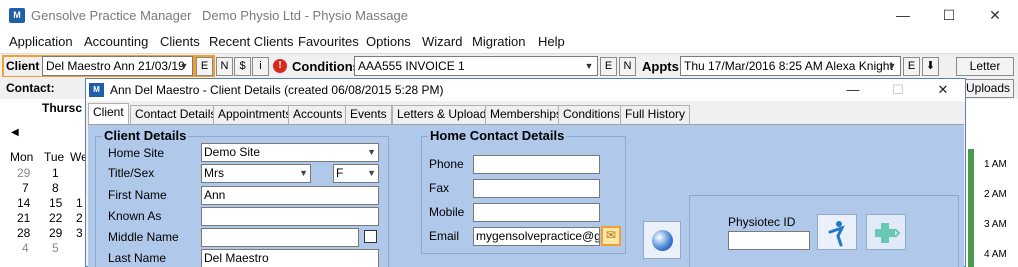 This screenshot has width=1018, height=267. Describe the element at coordinates (388, 41) in the screenshot. I see `menu-options: Options` at that location.